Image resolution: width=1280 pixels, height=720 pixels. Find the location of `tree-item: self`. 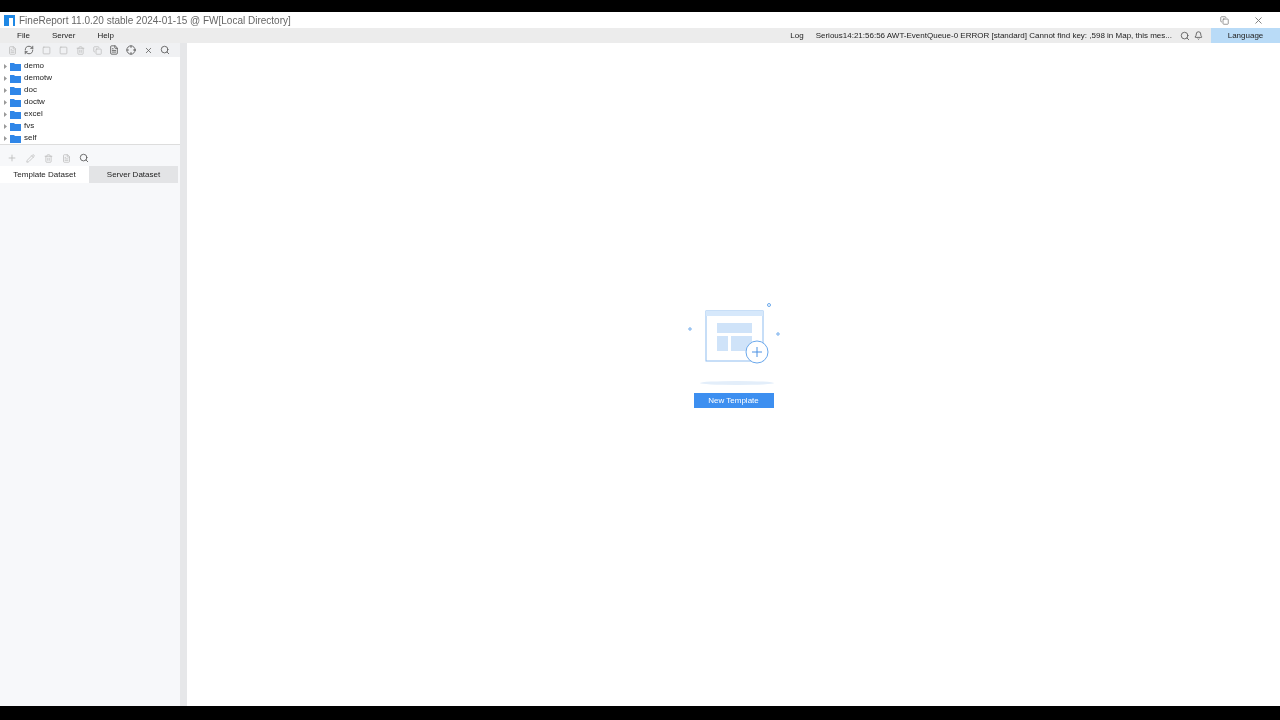

tree-item: self is located at coordinates (30, 138).